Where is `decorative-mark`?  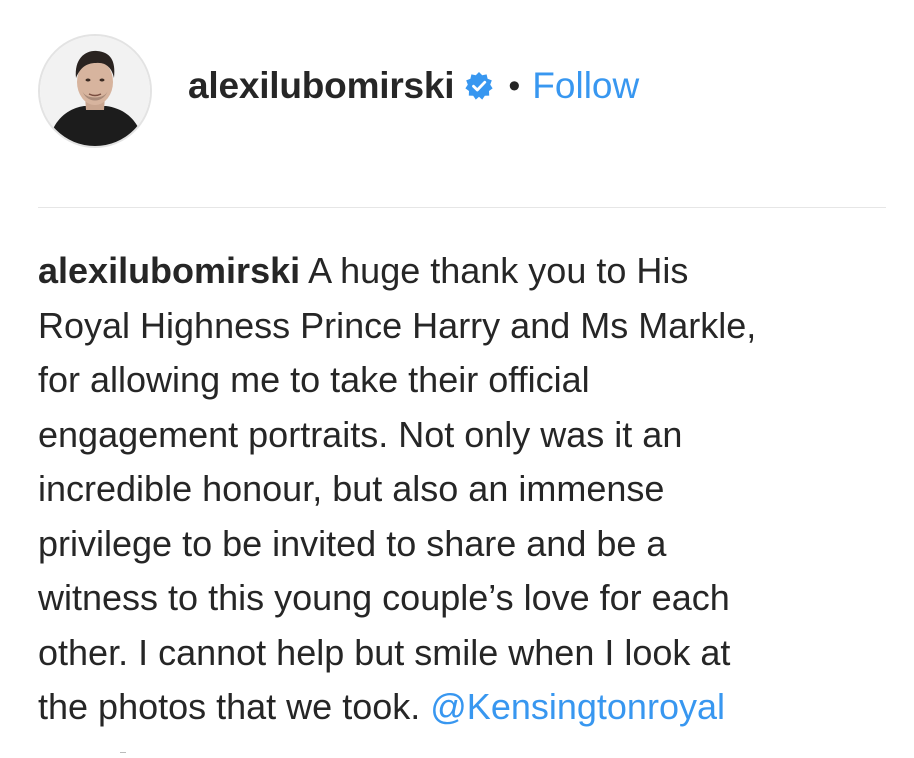 decorative-mark is located at coordinates (123, 752).